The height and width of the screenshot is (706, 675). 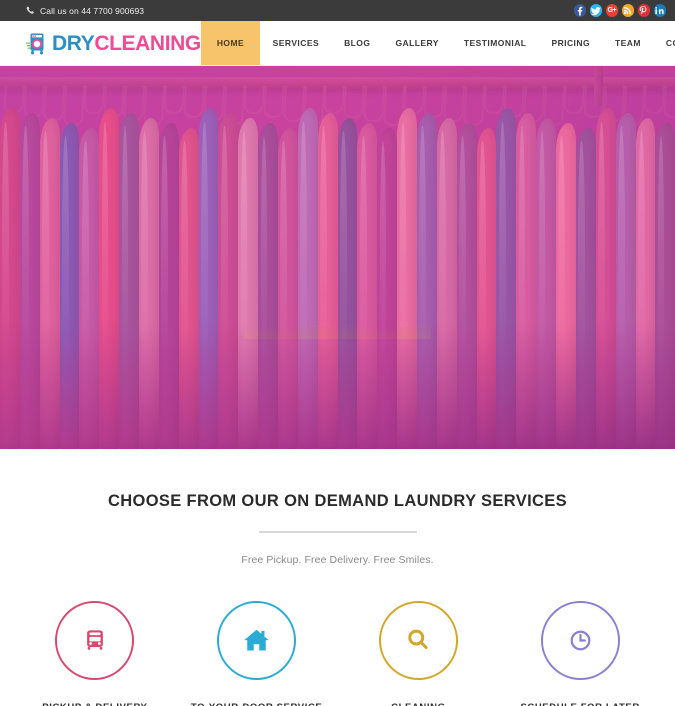 I want to click on home-icon, so click(x=256, y=640).